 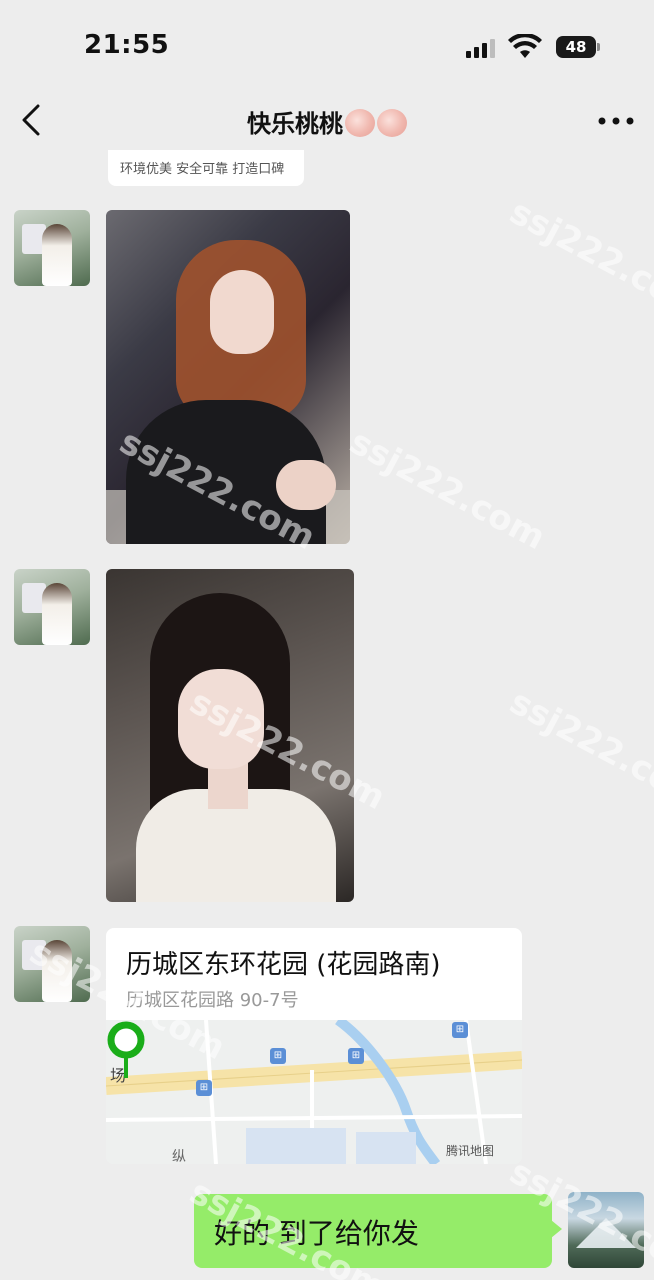 I want to click on status-bar: 21:55 48, so click(x=327, y=45).